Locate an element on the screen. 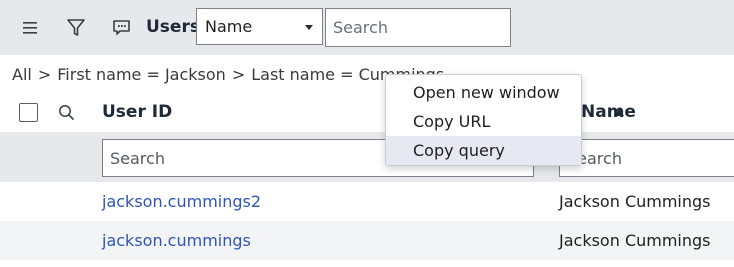 The width and height of the screenshot is (734, 267). menu-item-copy-query: Copy query is located at coordinates (483, 150).